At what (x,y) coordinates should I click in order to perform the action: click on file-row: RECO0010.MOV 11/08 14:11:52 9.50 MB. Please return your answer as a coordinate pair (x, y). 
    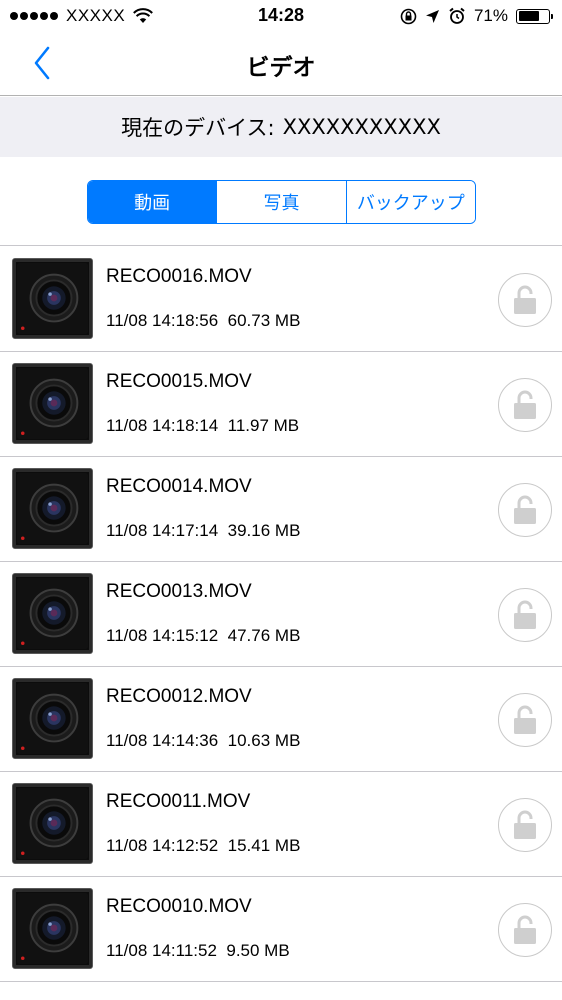
    Looking at the image, I should click on (281, 929).